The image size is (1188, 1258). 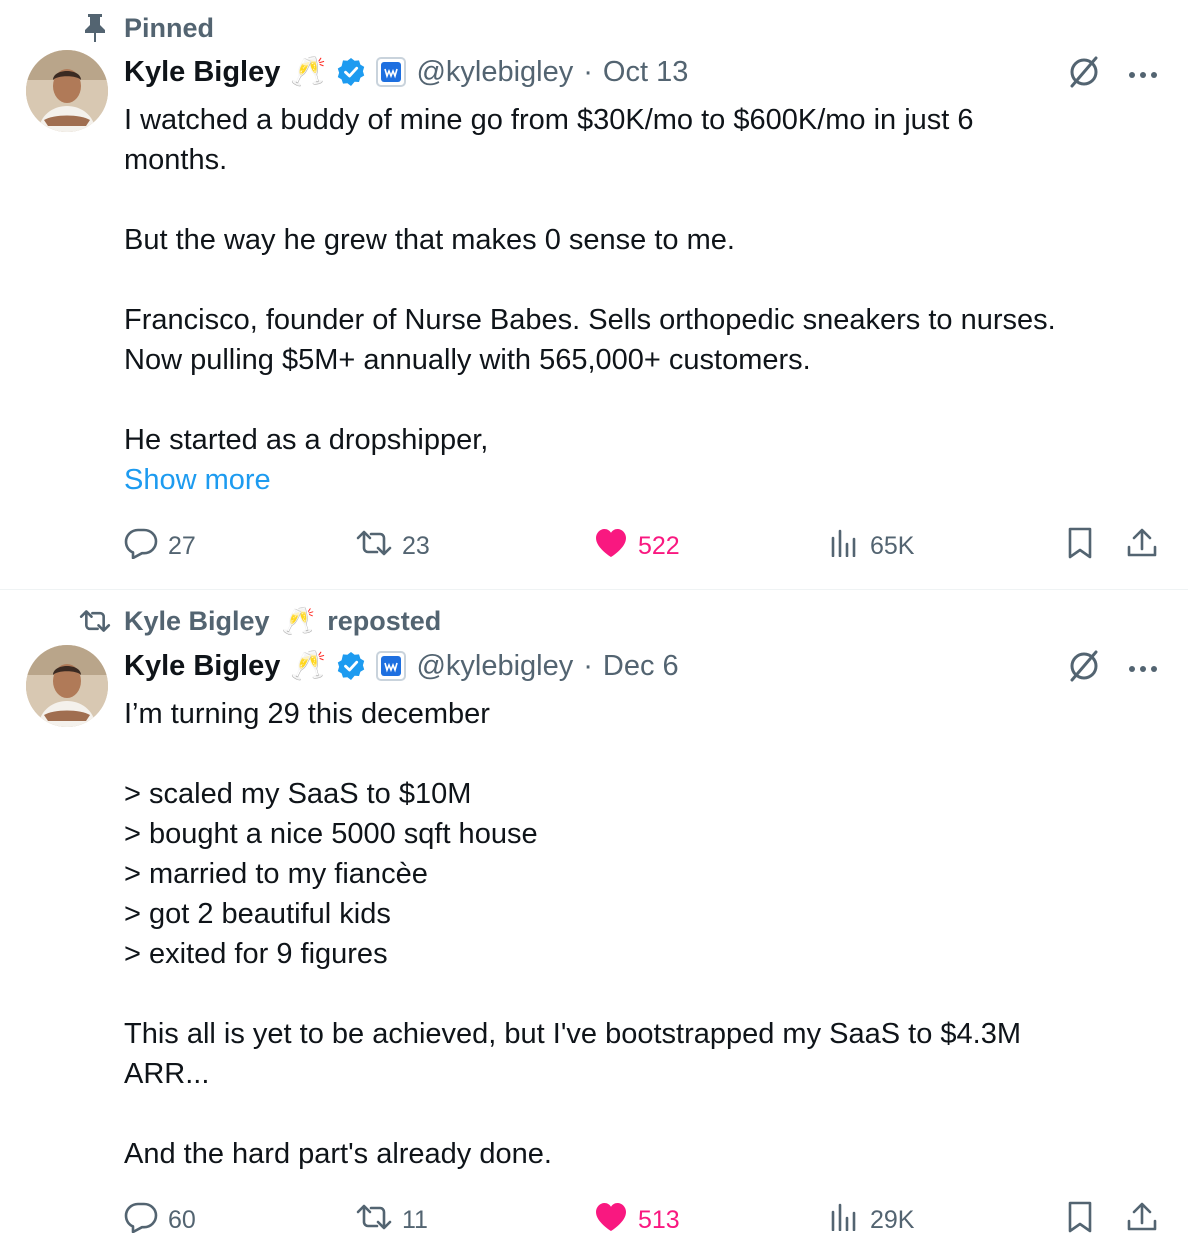 I want to click on tweet-actions: 27 23 522 65K, so click(x=644, y=546).